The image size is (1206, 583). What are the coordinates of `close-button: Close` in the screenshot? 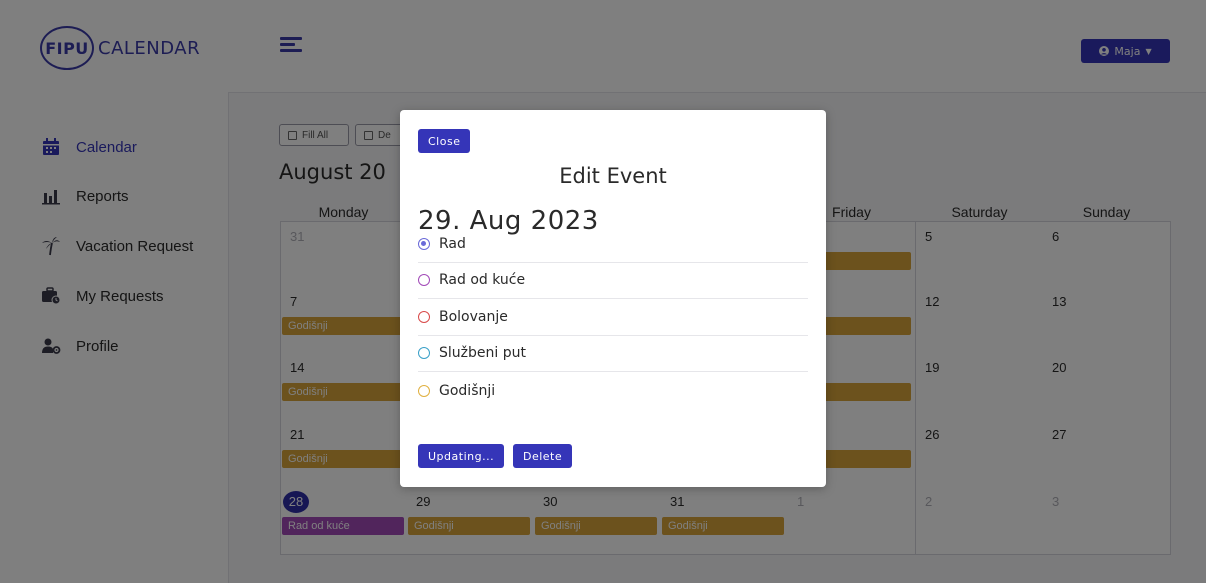 It's located at (444, 141).